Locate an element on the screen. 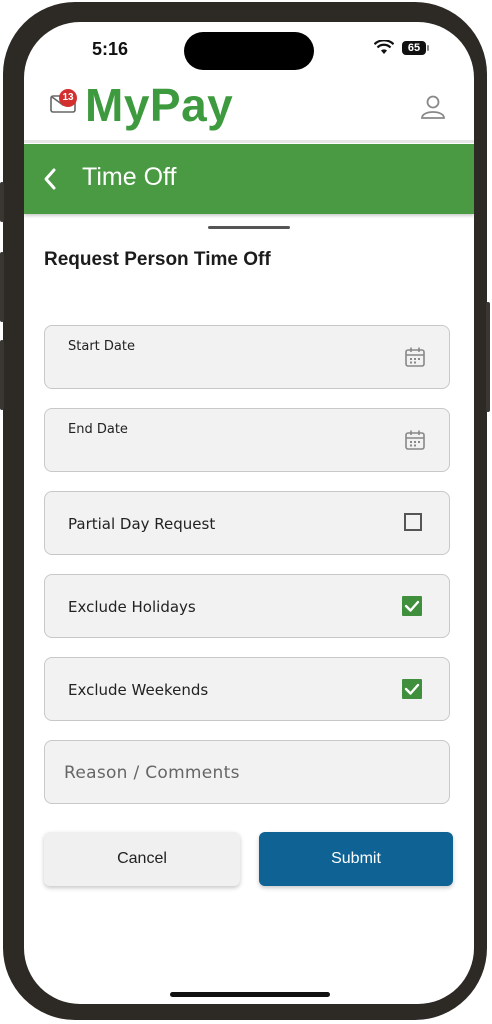 The height and width of the screenshot is (1024, 492). page-title: Time Off is located at coordinates (129, 177).